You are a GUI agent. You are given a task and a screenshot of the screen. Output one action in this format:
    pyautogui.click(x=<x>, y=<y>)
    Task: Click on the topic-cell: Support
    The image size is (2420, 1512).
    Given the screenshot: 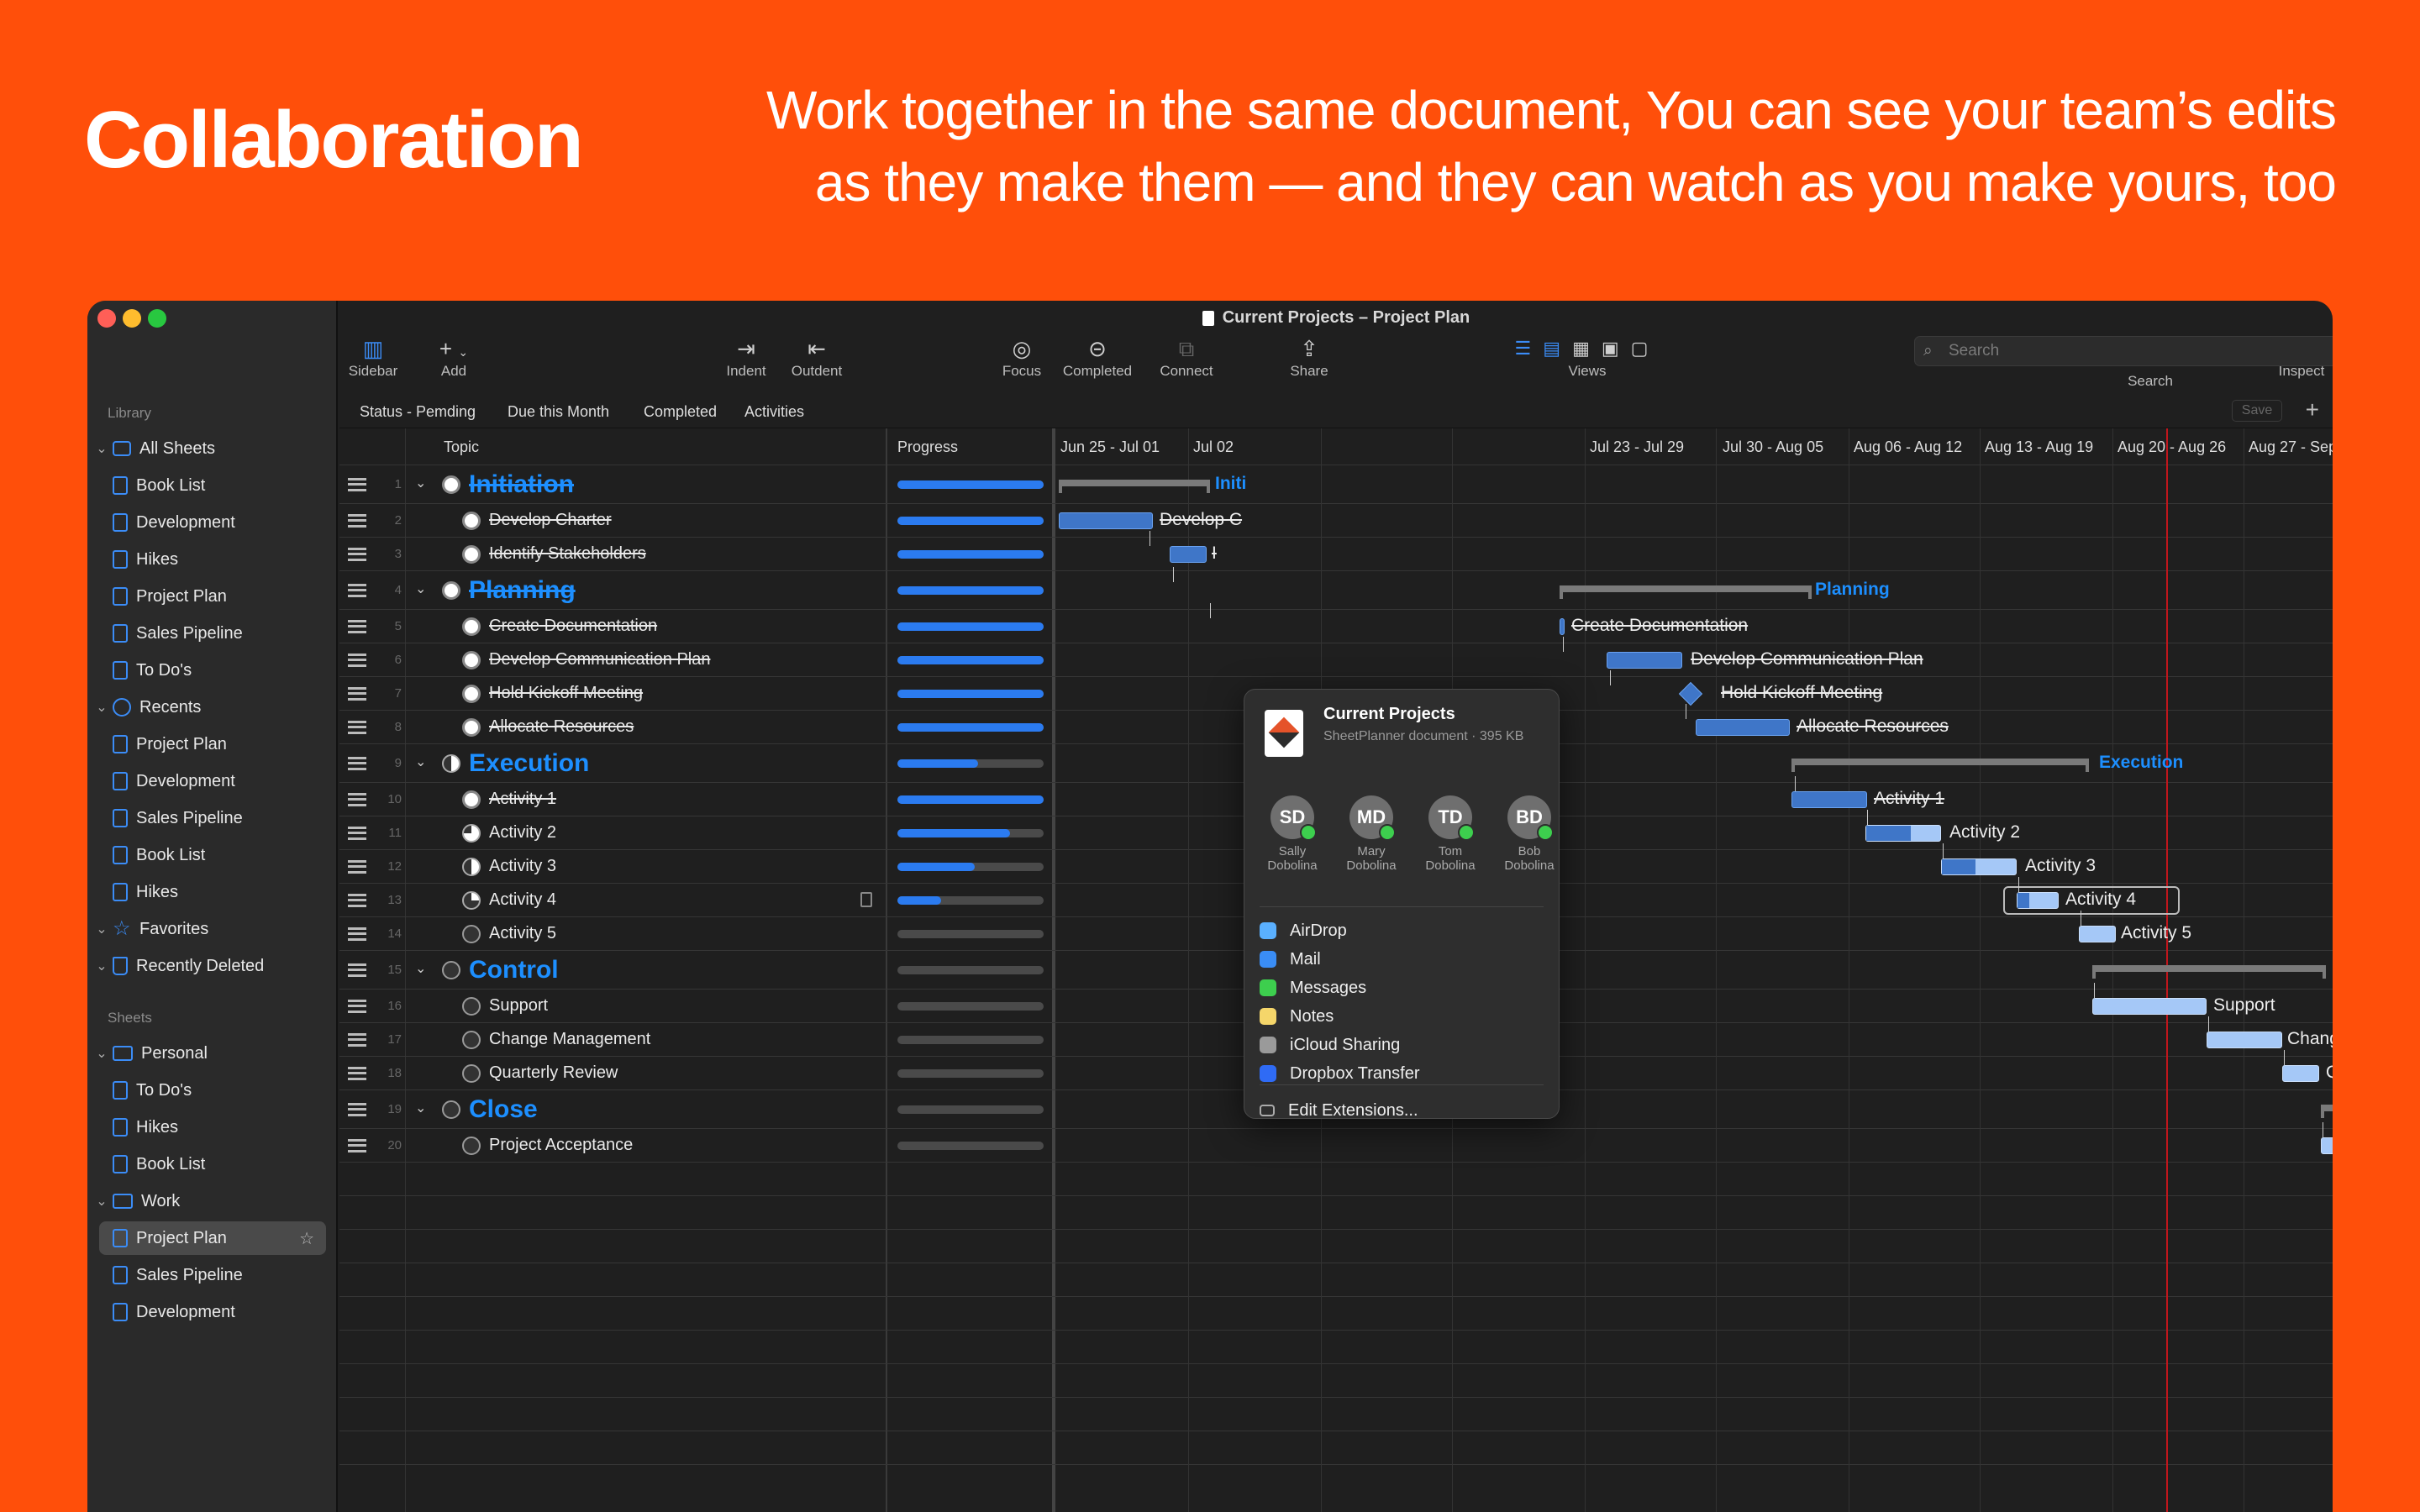 What is the action you would take?
    pyautogui.click(x=518, y=1006)
    